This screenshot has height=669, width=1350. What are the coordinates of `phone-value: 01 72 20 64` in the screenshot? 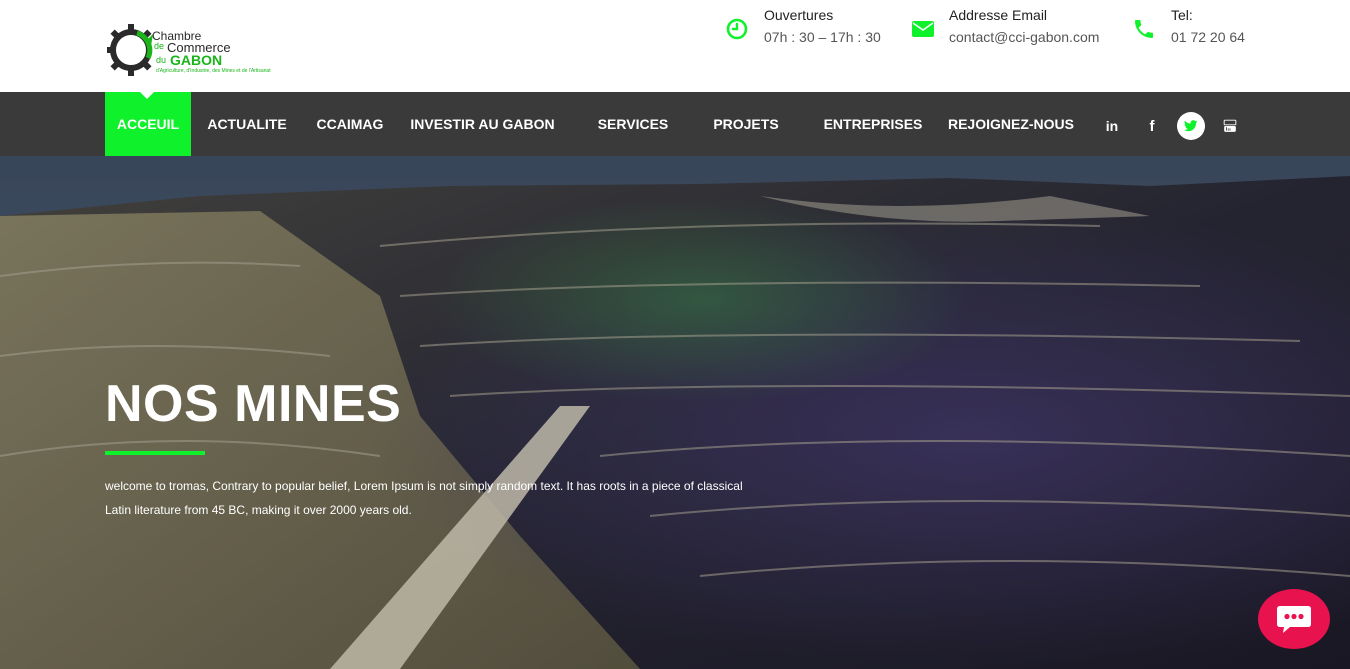 It's located at (1208, 37).